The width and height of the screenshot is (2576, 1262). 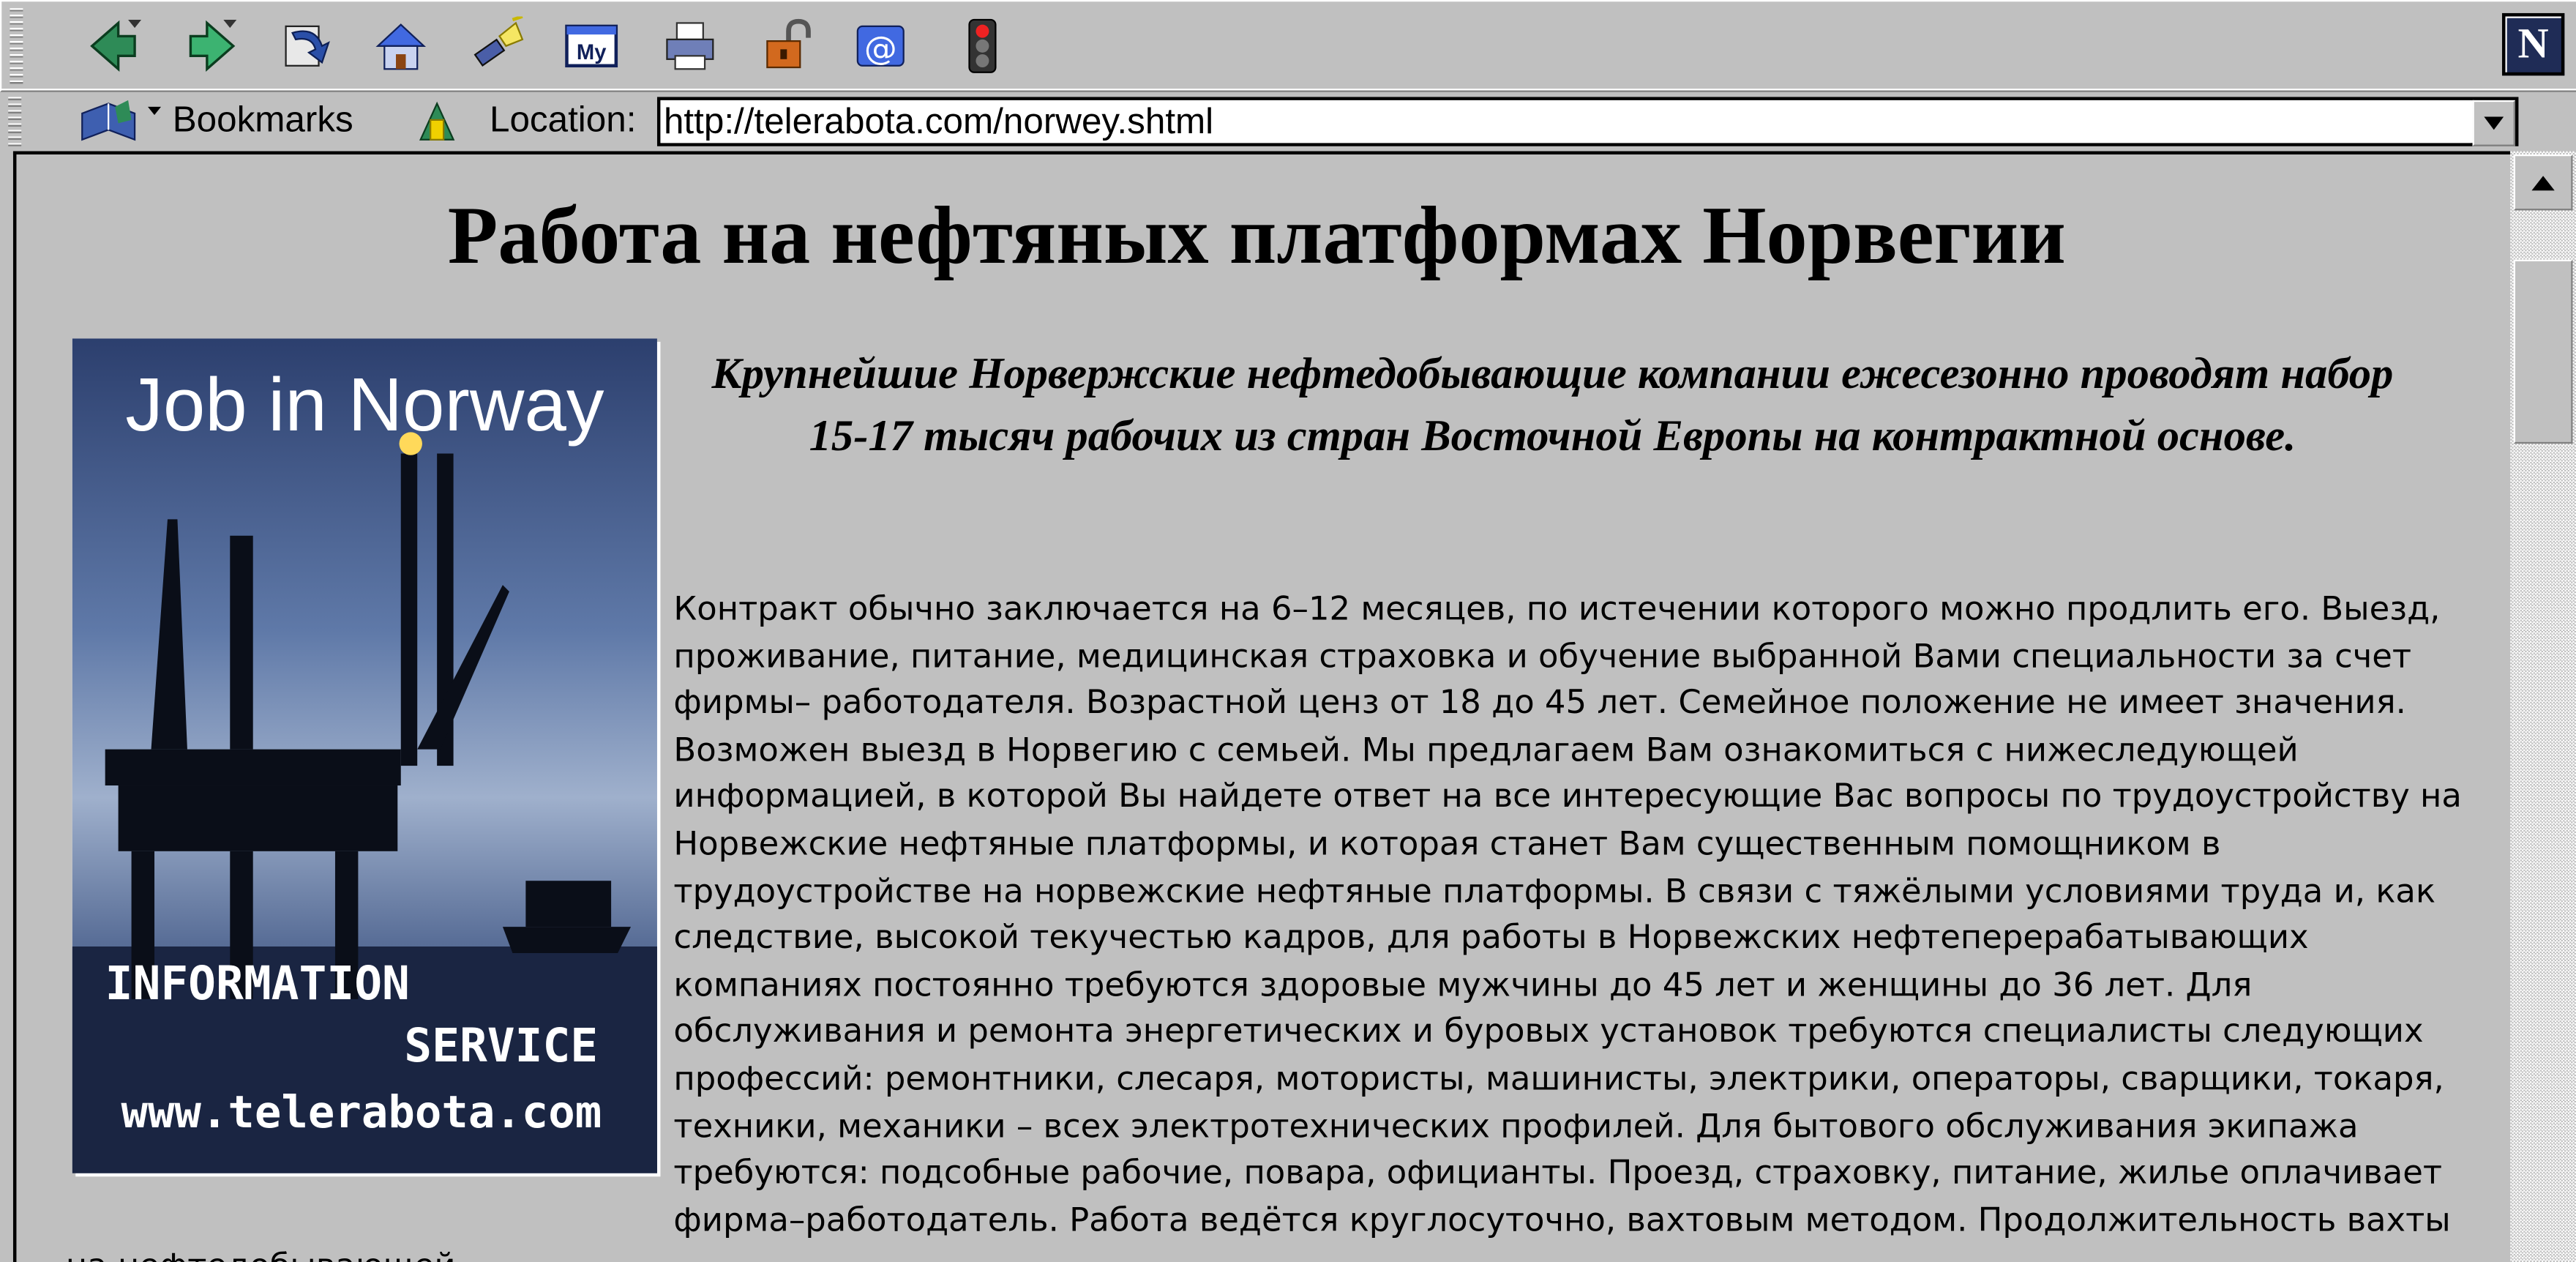 I want to click on location-toolbar: Bookmarks Location:, so click(x=1288, y=121).